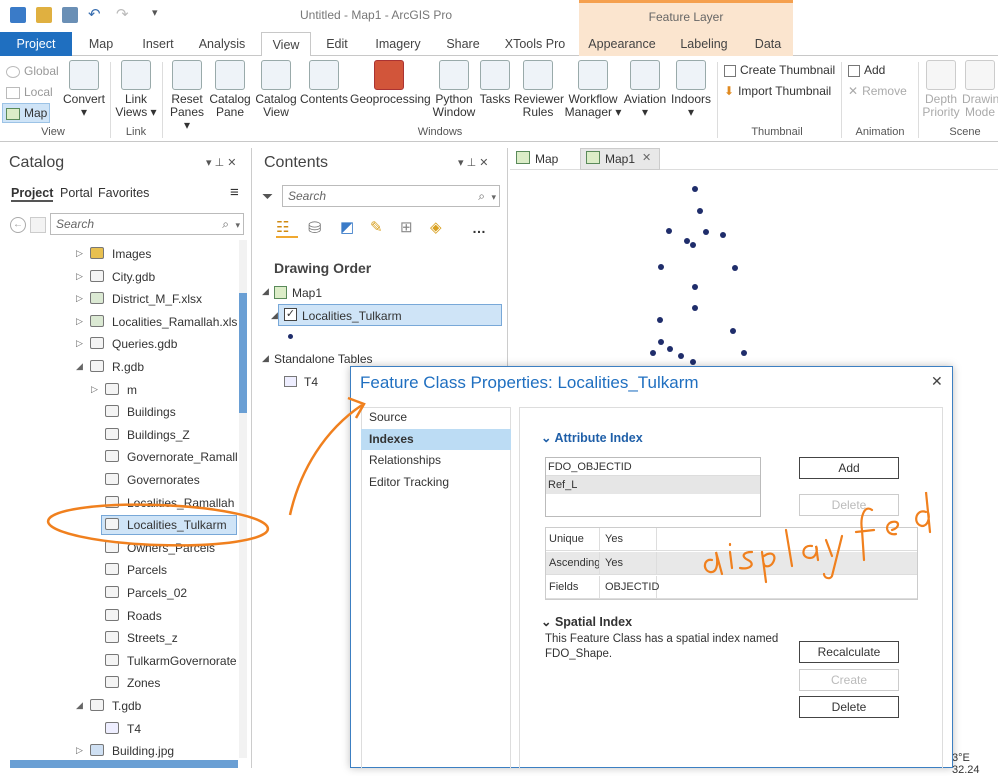 The height and width of the screenshot is (776, 998). What do you see at coordinates (691, 89) in the screenshot?
I see `indoors-button: Indoors ▾` at bounding box center [691, 89].